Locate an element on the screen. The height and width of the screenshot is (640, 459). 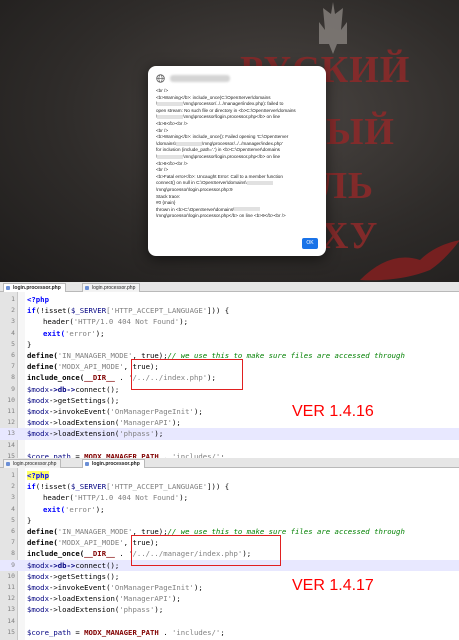
code-text: exit('error'); is located at coordinates (74, 509).